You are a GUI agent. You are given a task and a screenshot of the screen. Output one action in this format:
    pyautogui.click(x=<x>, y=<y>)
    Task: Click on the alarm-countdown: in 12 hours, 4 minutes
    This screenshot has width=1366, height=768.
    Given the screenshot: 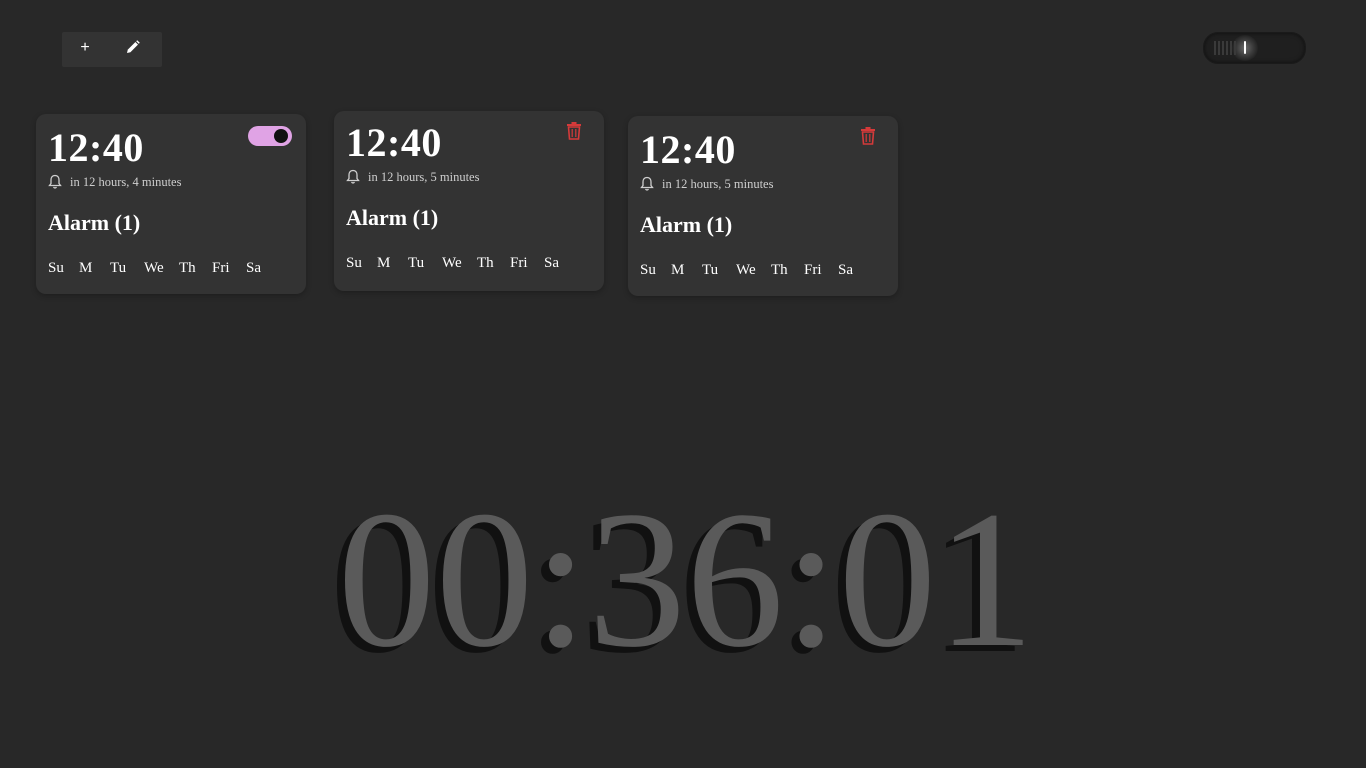 What is the action you would take?
    pyautogui.click(x=114, y=182)
    